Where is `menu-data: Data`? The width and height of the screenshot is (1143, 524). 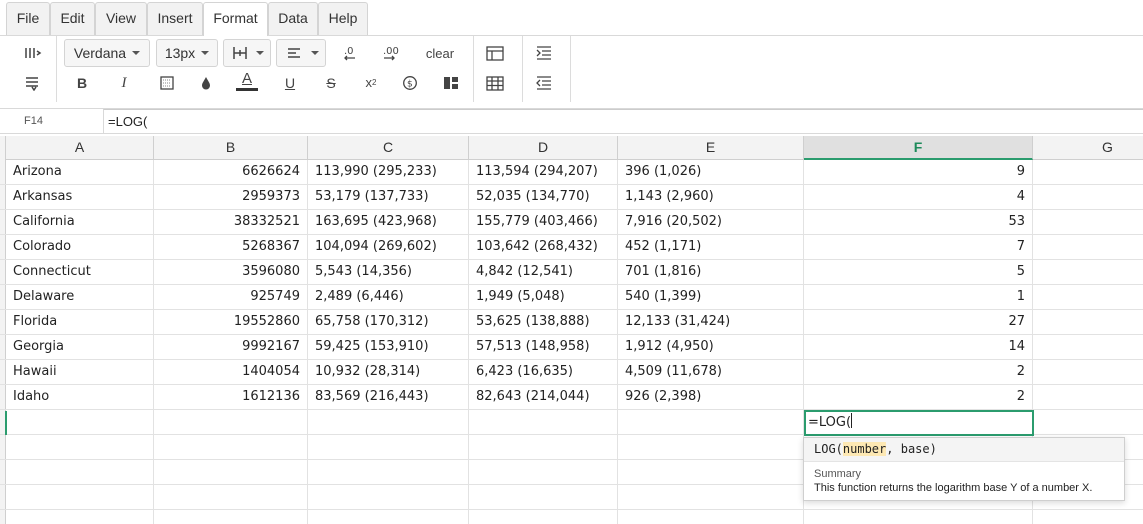 menu-data: Data is located at coordinates (293, 18).